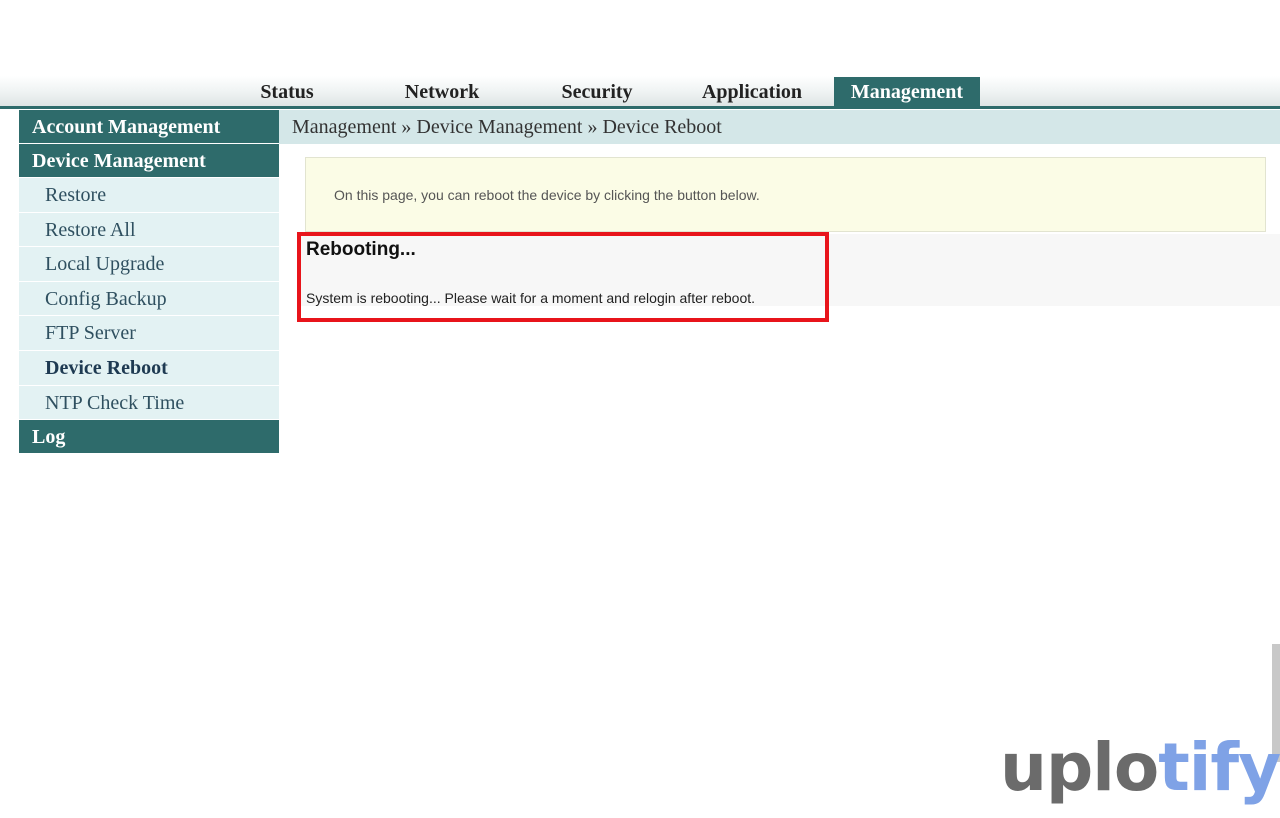 This screenshot has height=818, width=1280. What do you see at coordinates (149, 264) in the screenshot?
I see `sidebar-item-local-upgrade: Local Upgrade` at bounding box center [149, 264].